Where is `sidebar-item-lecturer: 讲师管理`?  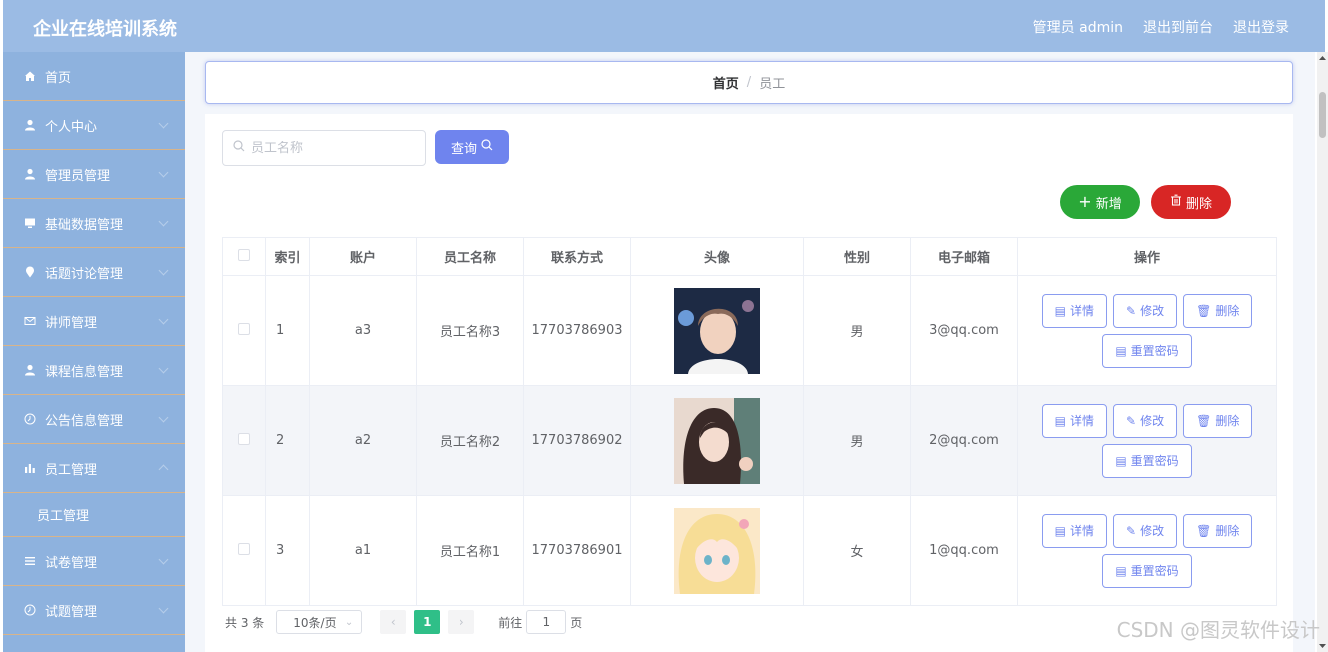 sidebar-item-lecturer: 讲师管理 is located at coordinates (94, 321).